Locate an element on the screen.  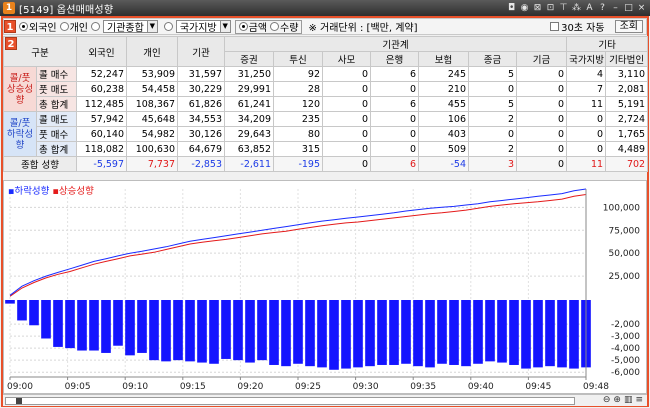
pin-icon: ⊤ is located at coordinates (563, 8).